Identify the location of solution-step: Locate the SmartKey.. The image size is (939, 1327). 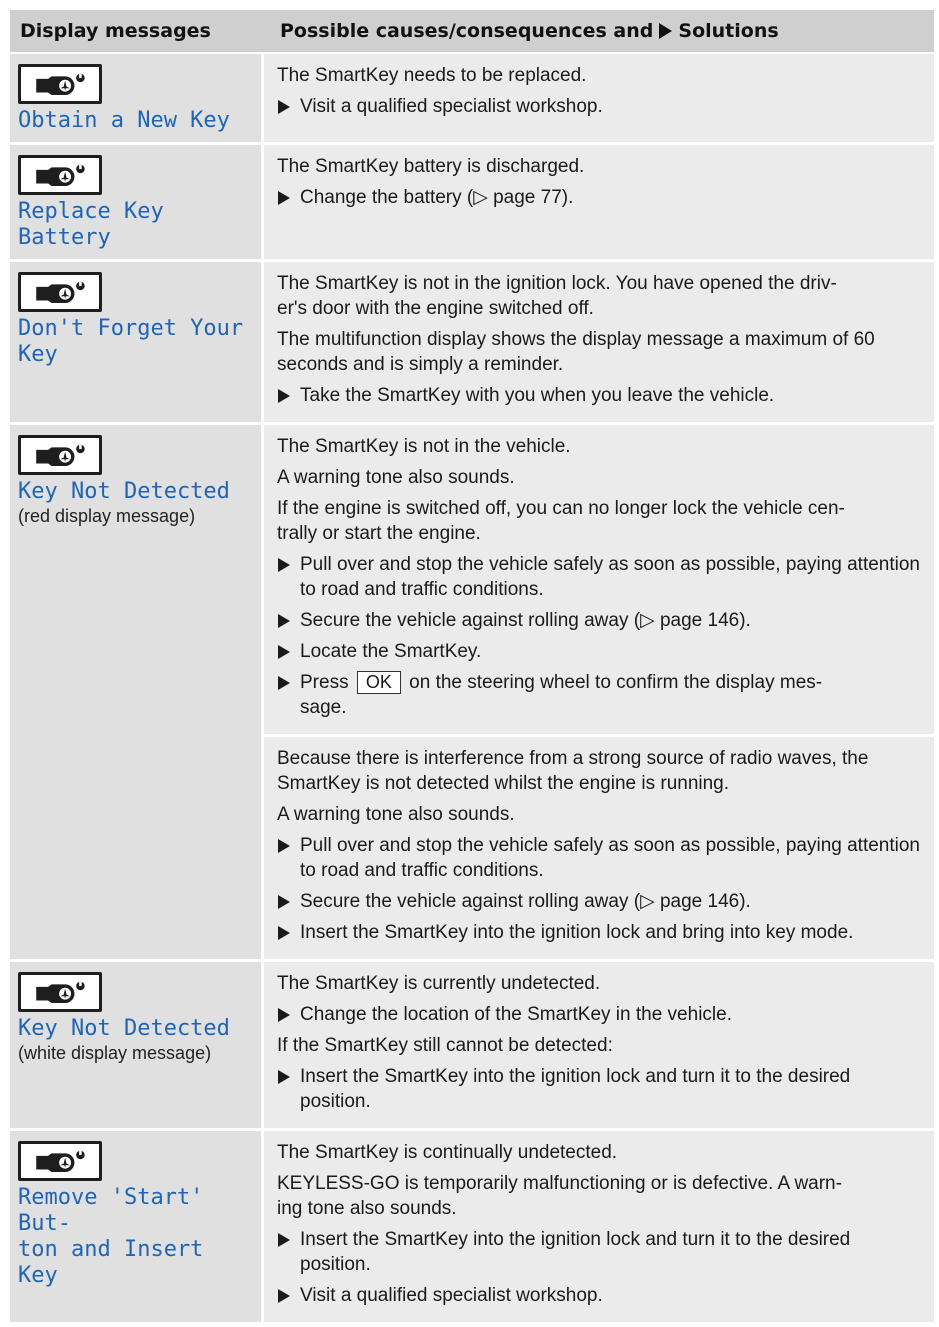
(600, 651).